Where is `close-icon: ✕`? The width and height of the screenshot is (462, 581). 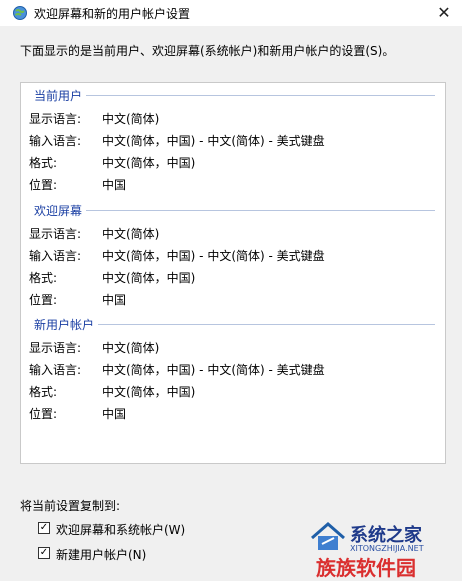
close-icon: ✕ is located at coordinates (444, 12).